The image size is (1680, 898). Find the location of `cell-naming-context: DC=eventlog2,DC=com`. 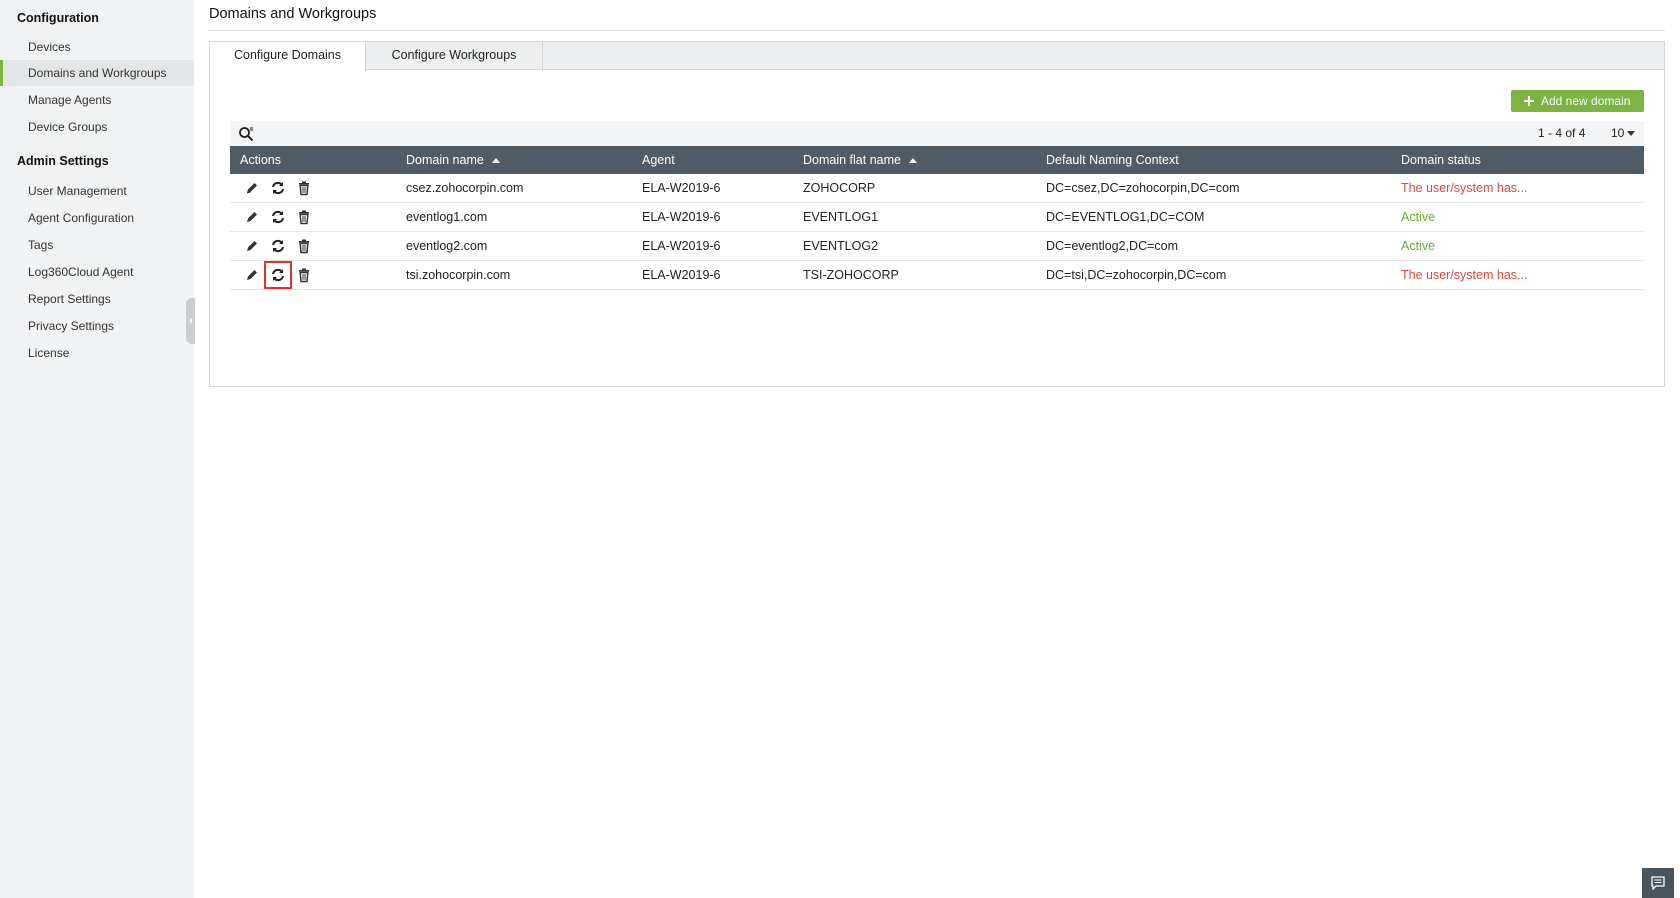

cell-naming-context: DC=eventlog2,DC=com is located at coordinates (1112, 246).